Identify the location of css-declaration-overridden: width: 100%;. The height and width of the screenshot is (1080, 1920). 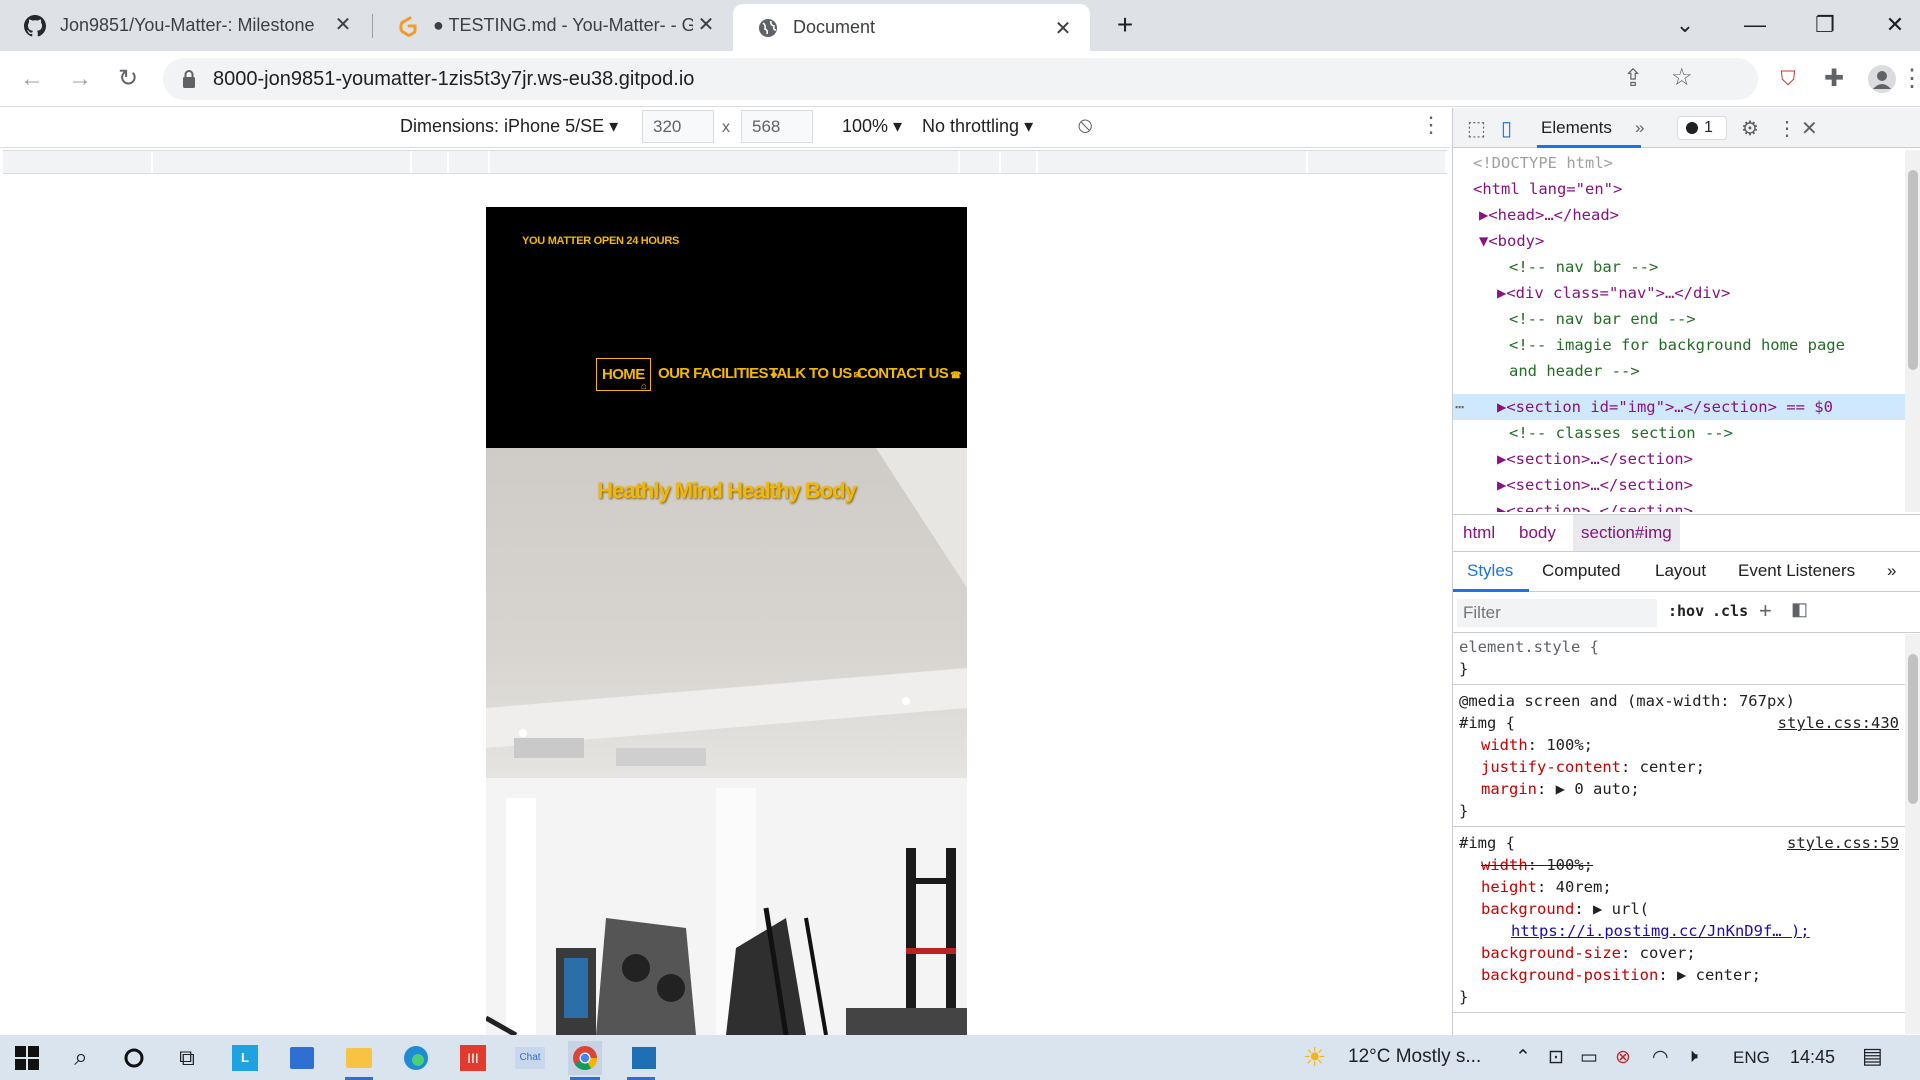
(1537, 865).